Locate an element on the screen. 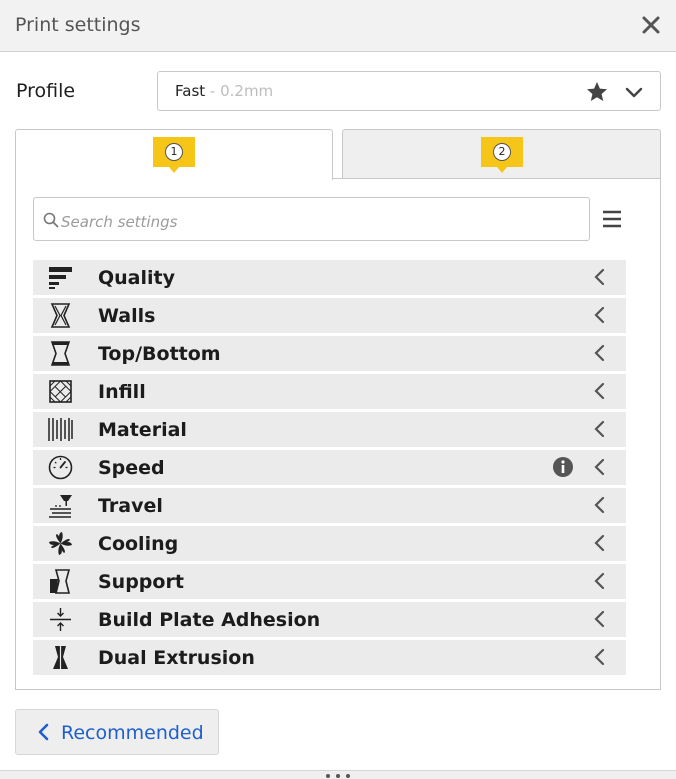  recommended-button: Recommended is located at coordinates (117, 732).